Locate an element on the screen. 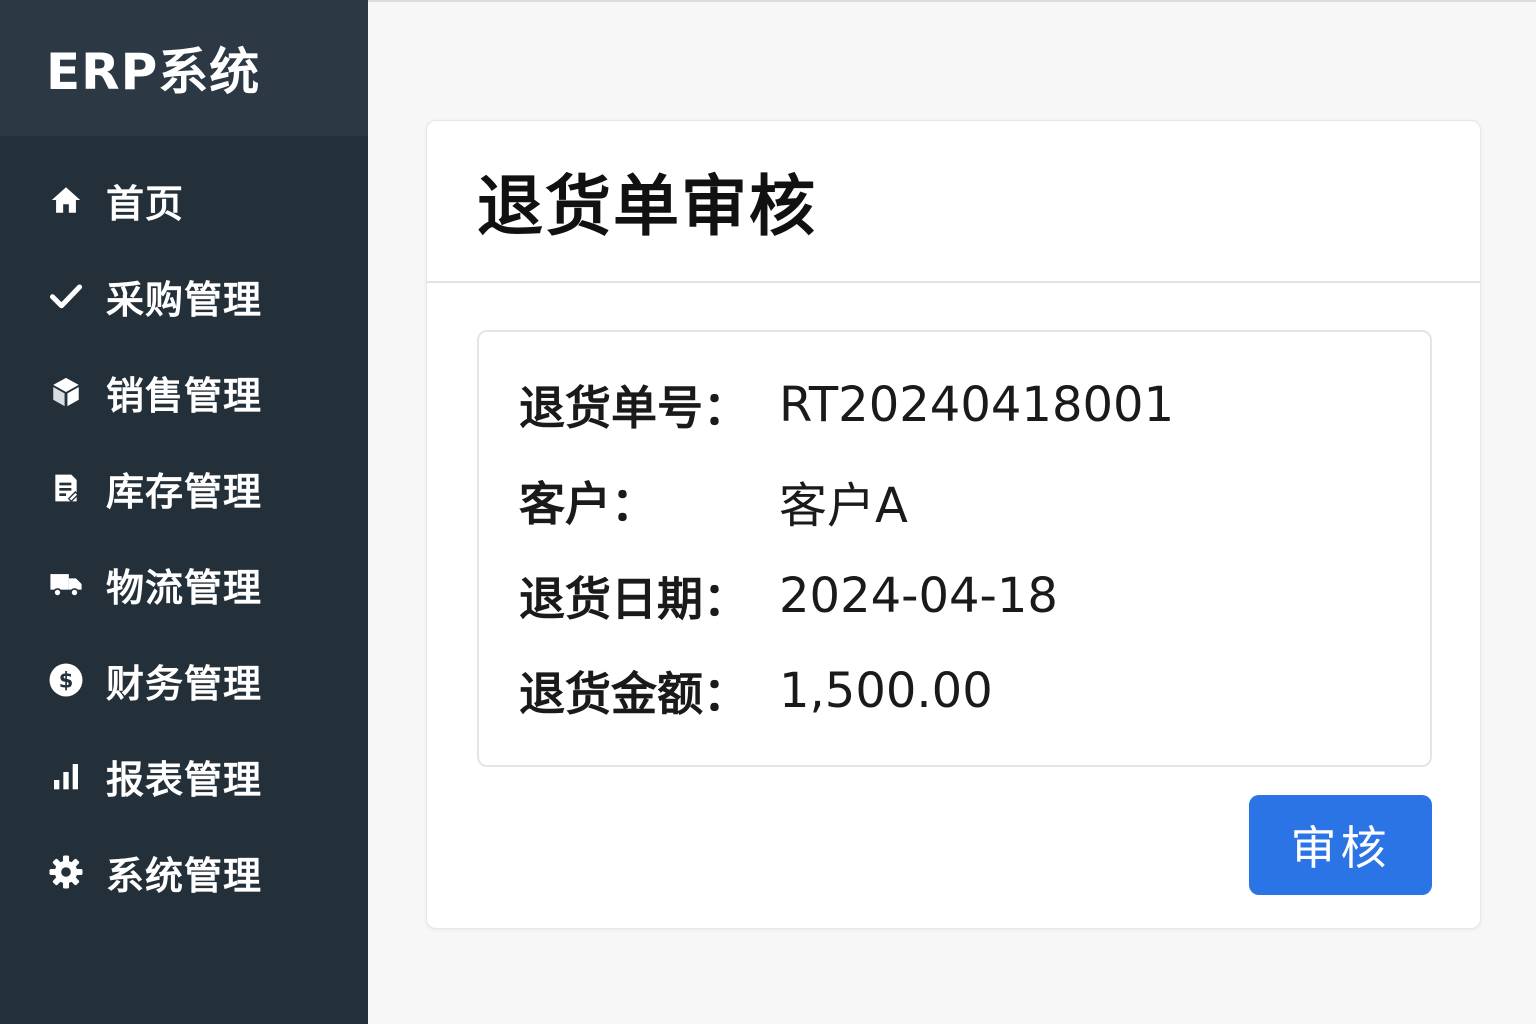  return-number-value: RT20240418001 is located at coordinates (977, 405).